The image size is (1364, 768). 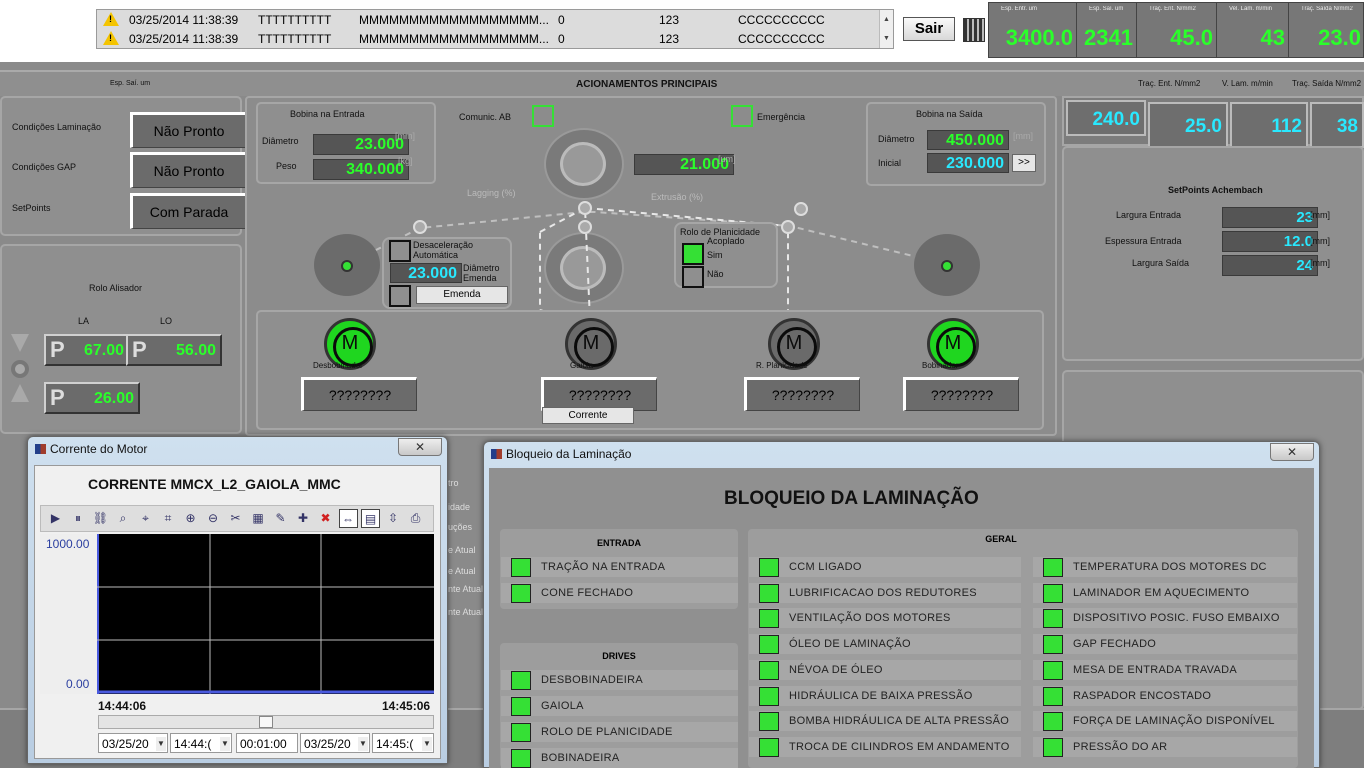 What do you see at coordinates (1320, 241) in the screenshot?
I see `setpoint-unit-2: [mm]` at bounding box center [1320, 241].